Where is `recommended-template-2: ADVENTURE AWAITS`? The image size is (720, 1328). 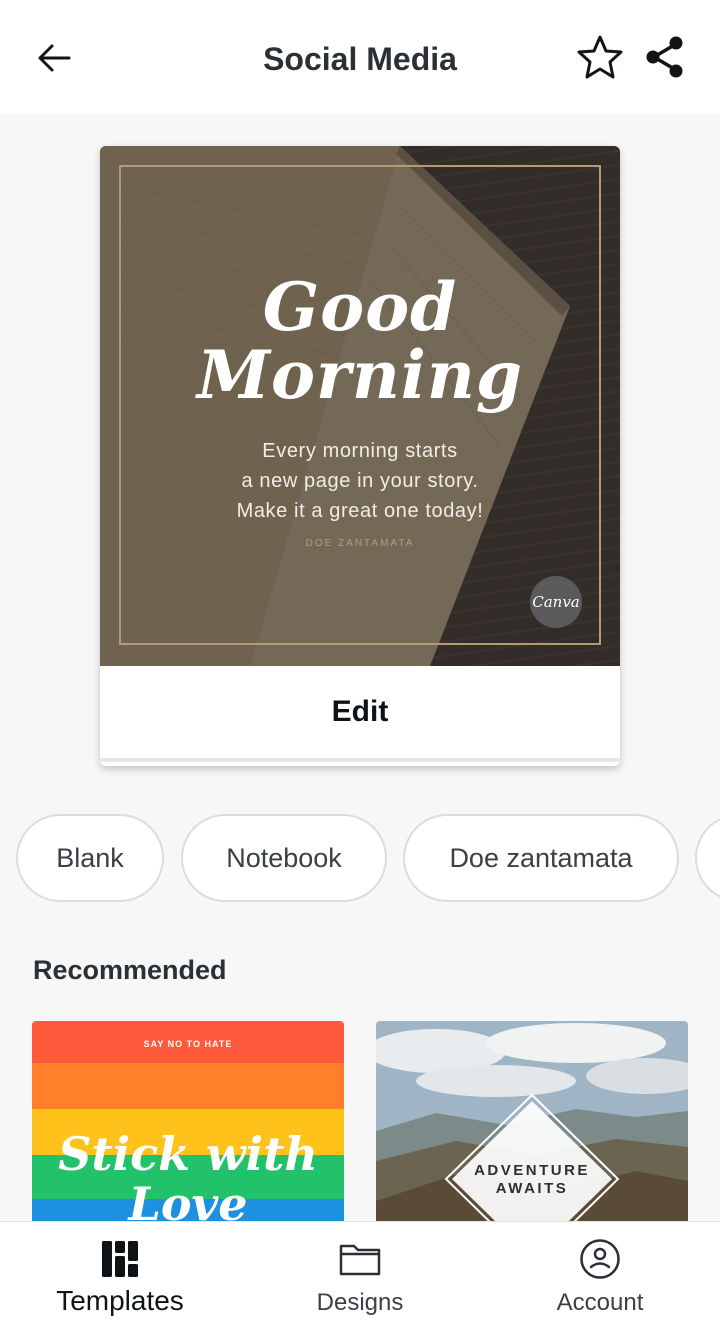
recommended-template-2: ADVENTURE AWAITS is located at coordinates (532, 1131).